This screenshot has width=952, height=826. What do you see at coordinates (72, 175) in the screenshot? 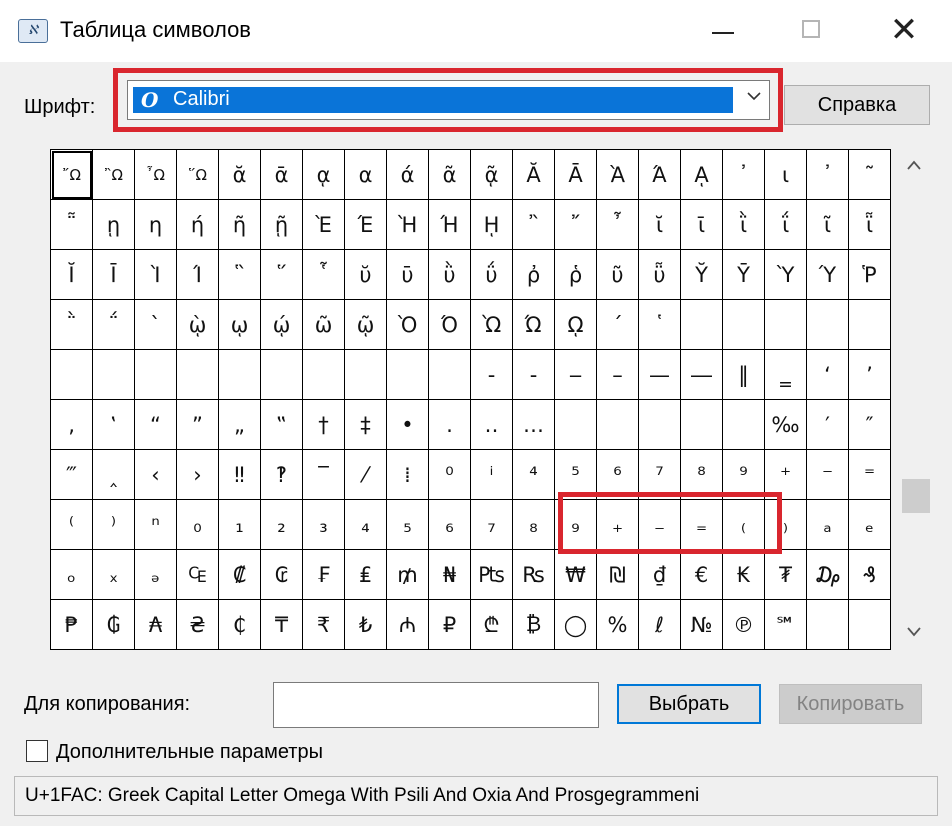
I see `symbol-cell: ῎Ω` at bounding box center [72, 175].